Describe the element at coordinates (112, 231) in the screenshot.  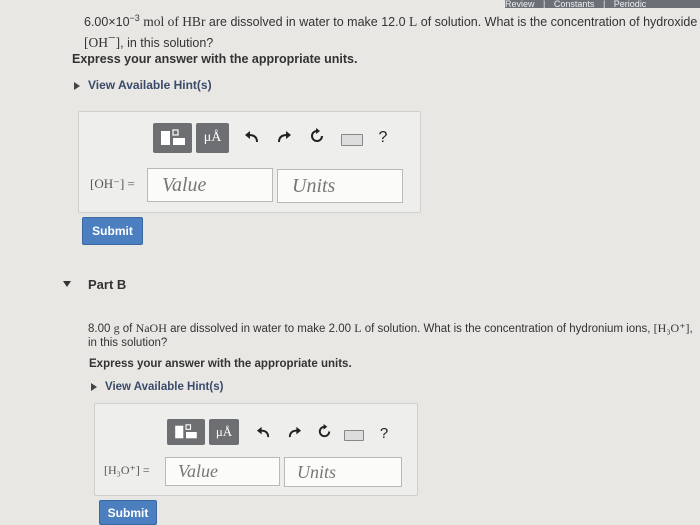
I see `part-a-submit-button: Submit` at that location.